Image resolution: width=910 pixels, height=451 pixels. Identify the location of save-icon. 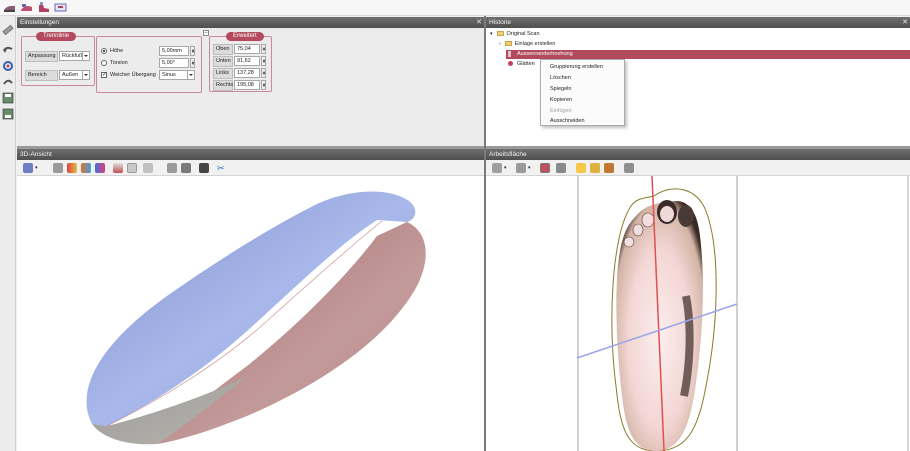
(8, 98).